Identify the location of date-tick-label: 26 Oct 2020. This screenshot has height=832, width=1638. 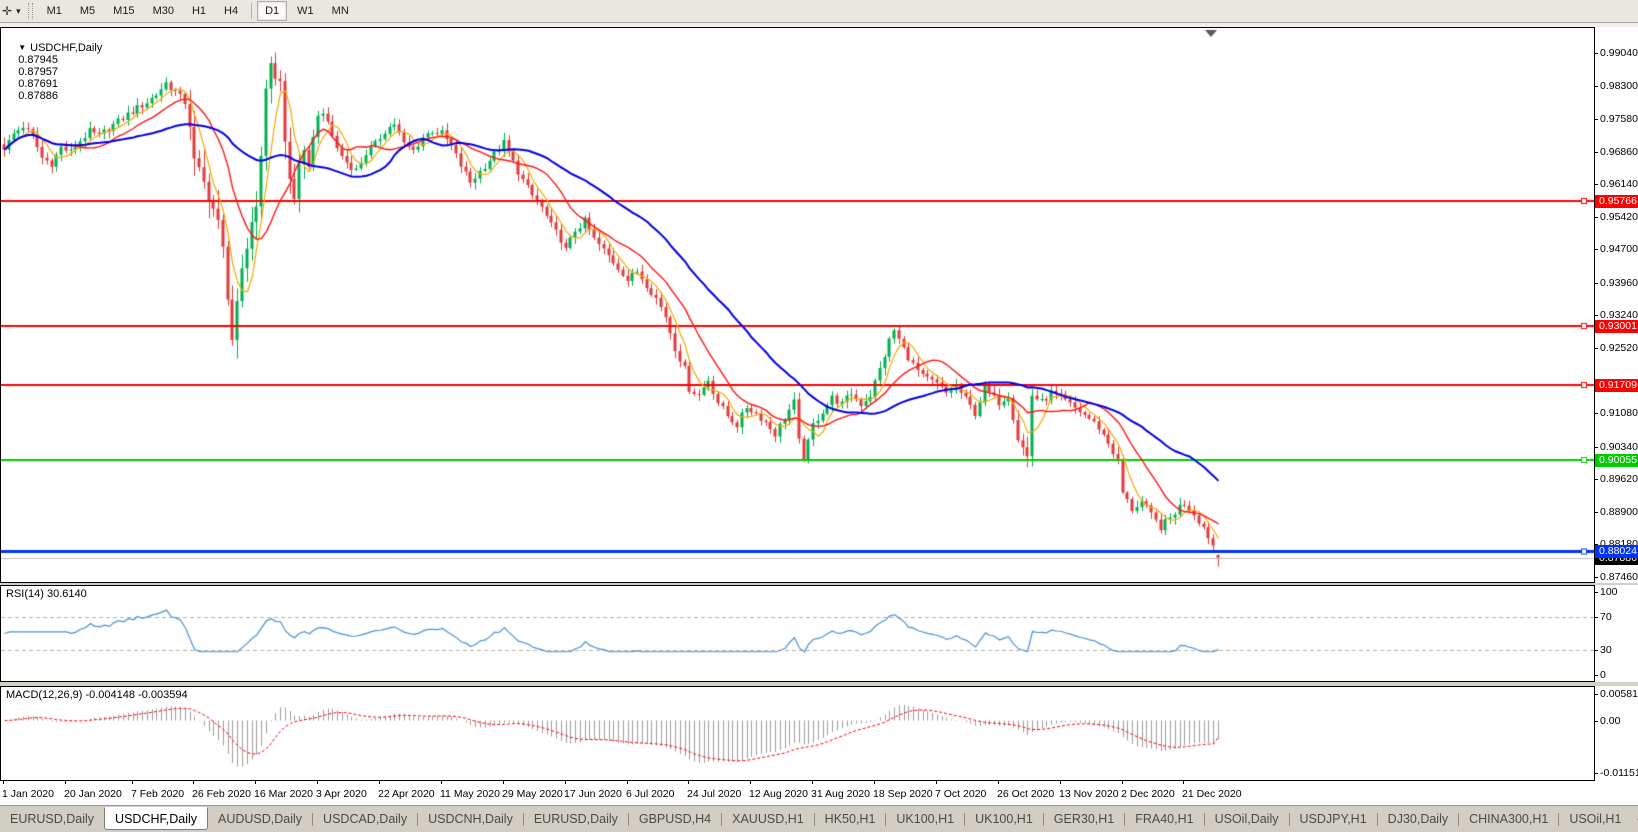
(1026, 794).